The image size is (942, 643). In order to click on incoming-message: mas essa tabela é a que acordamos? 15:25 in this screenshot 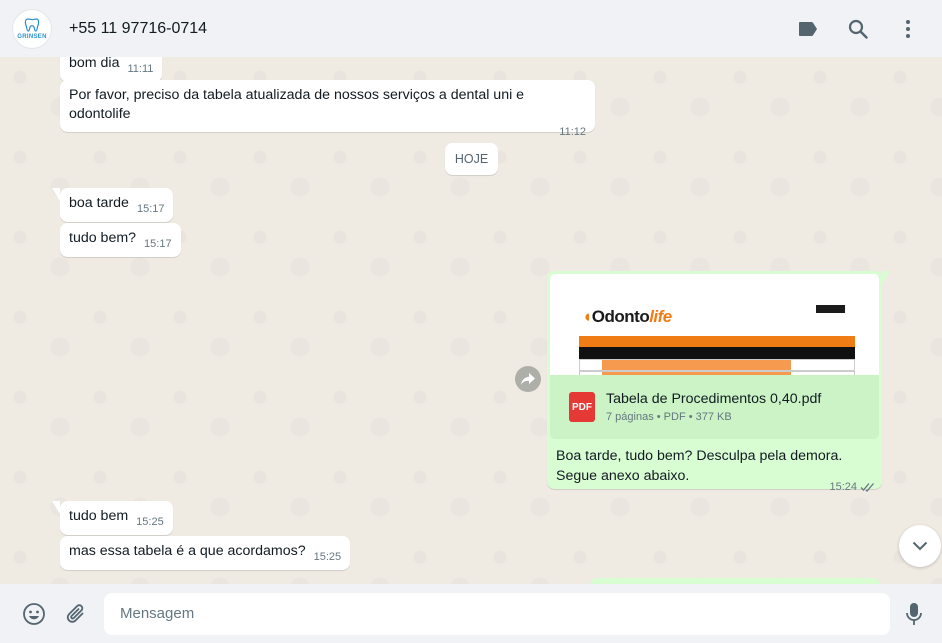, I will do `click(205, 553)`.